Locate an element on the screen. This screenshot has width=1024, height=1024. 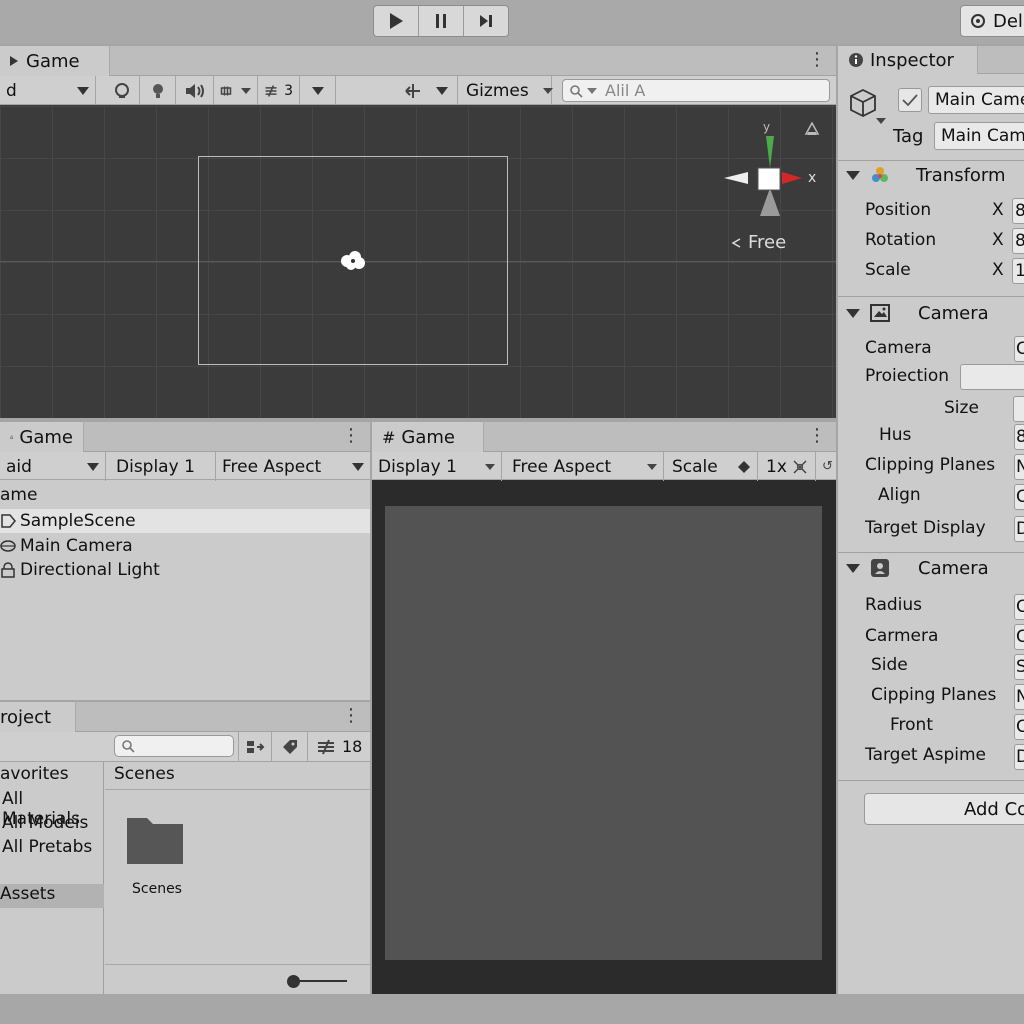
account-button: Del is located at coordinates (992, 21).